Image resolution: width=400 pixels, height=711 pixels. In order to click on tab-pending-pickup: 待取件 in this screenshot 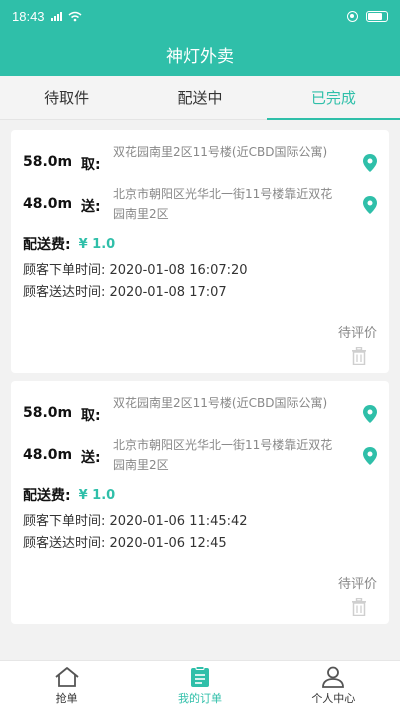, I will do `click(66, 97)`.